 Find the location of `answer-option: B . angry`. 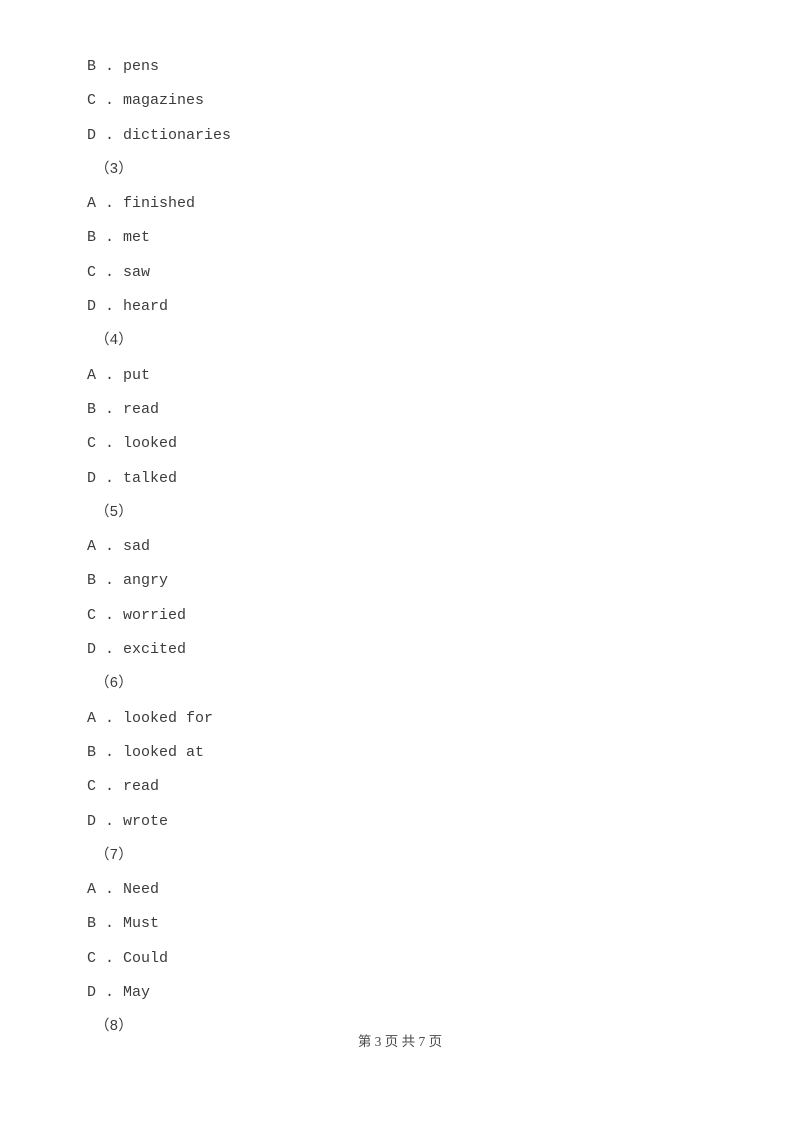

answer-option: B . angry is located at coordinates (128, 581).